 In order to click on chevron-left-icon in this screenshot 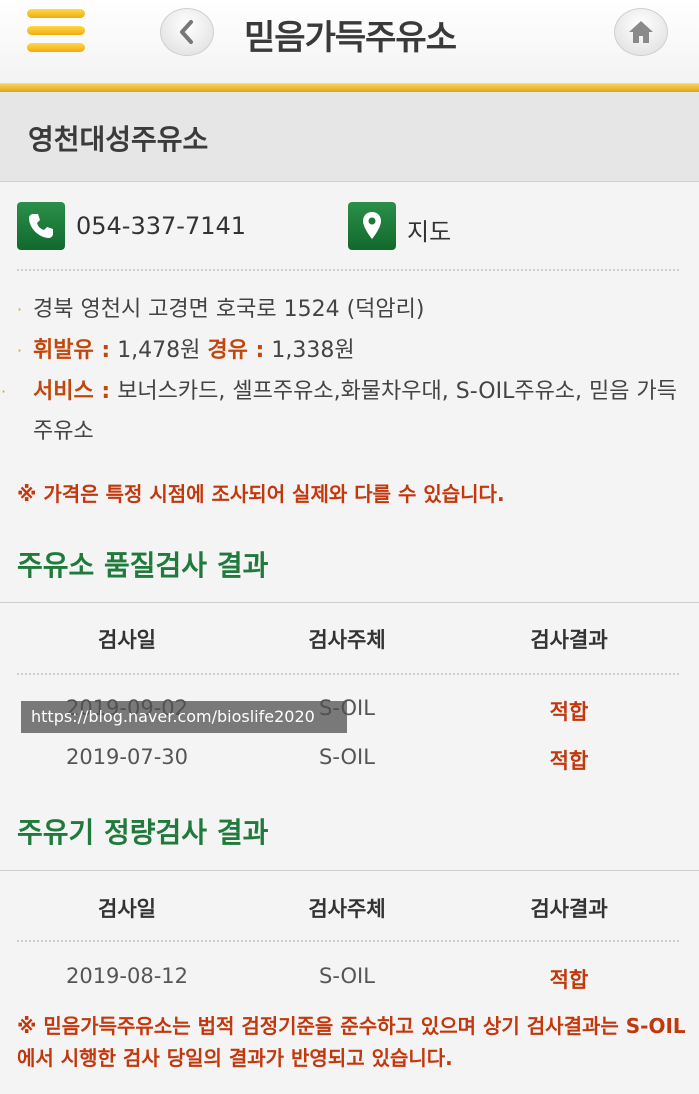, I will do `click(186, 32)`.